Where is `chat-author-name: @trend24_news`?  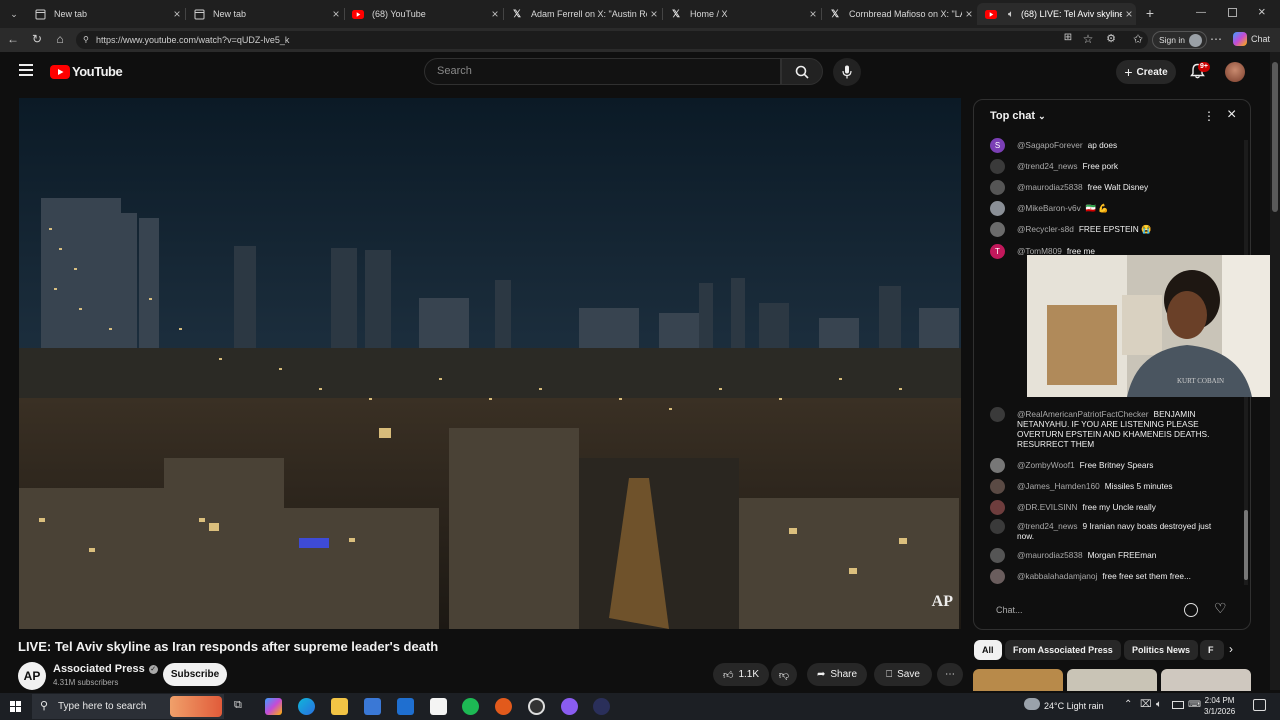
chat-author-name: @trend24_news is located at coordinates (1047, 166).